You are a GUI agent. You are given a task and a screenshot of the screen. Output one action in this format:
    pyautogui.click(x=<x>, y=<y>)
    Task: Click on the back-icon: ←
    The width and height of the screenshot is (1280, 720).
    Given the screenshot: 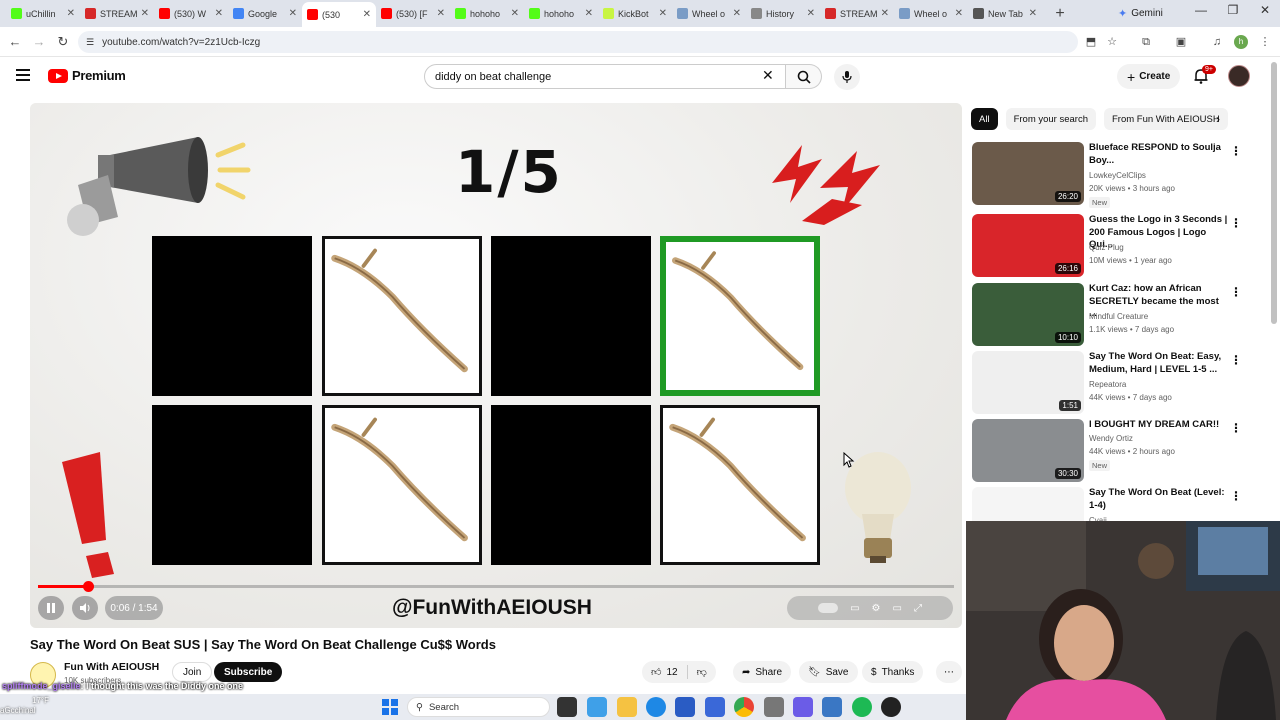 What is the action you would take?
    pyautogui.click(x=15, y=41)
    